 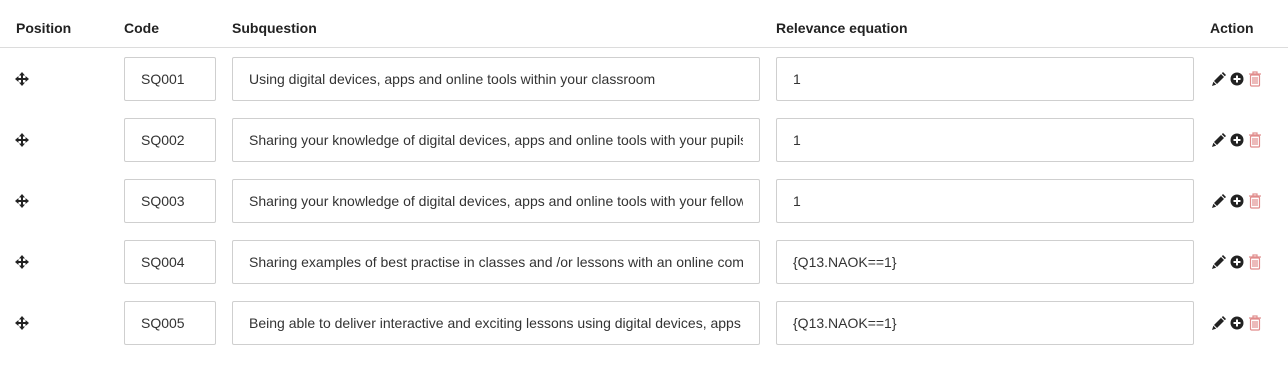 What do you see at coordinates (1232, 28) in the screenshot?
I see `header-action: Action` at bounding box center [1232, 28].